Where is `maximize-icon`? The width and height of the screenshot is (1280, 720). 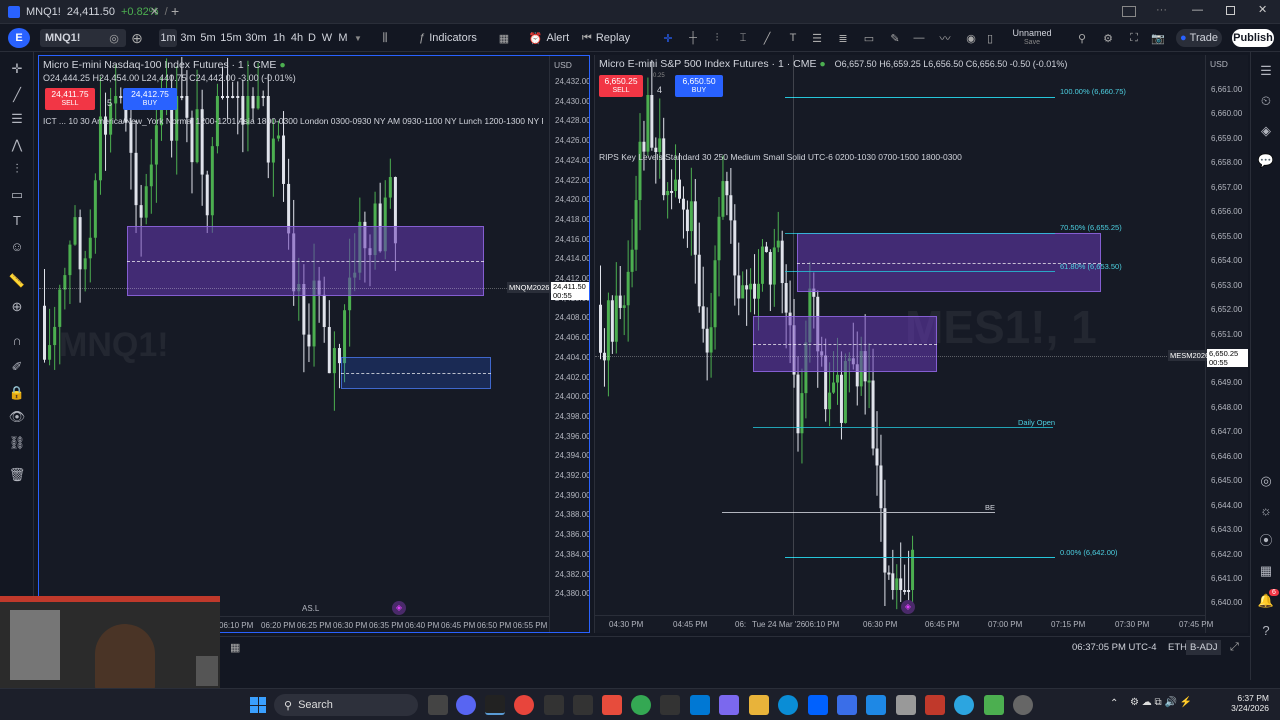 maximize-icon is located at coordinates (1230, 10).